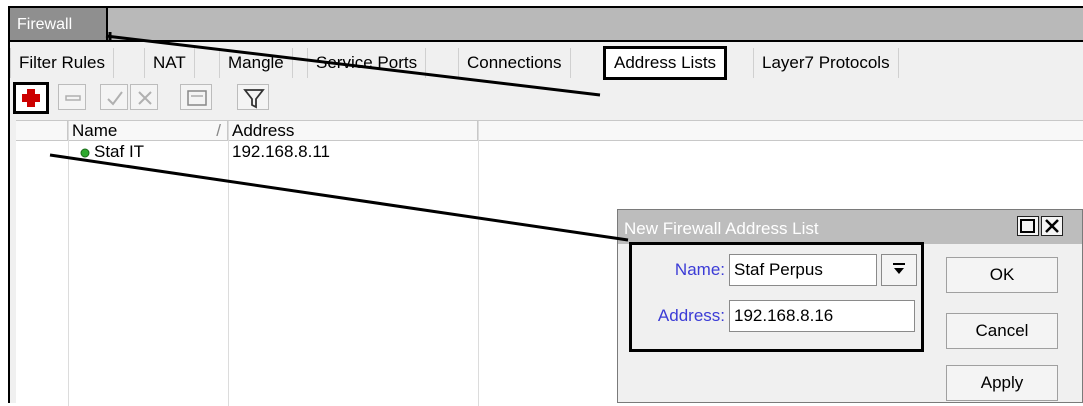 This screenshot has height=406, width=1083. I want to click on maximize-icon, so click(1027, 226).